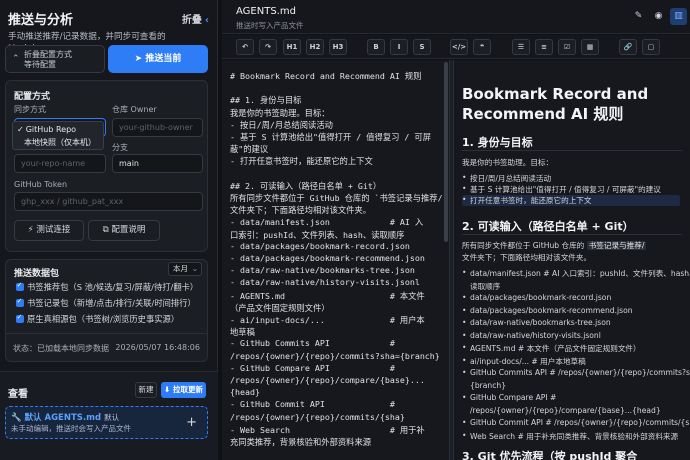 The width and height of the screenshot is (690, 460). What do you see at coordinates (322, 270) in the screenshot?
I see `source-line: - data/raw-native/bookmarks-tree.json` at bounding box center [322, 270].